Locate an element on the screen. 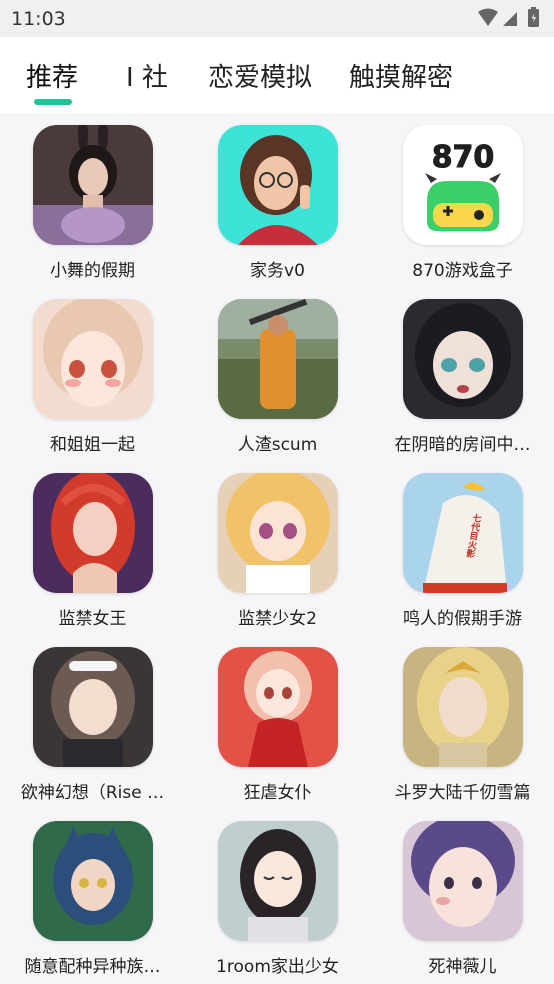  frog-gamepad-logo-icon: 870 is located at coordinates (463, 185).